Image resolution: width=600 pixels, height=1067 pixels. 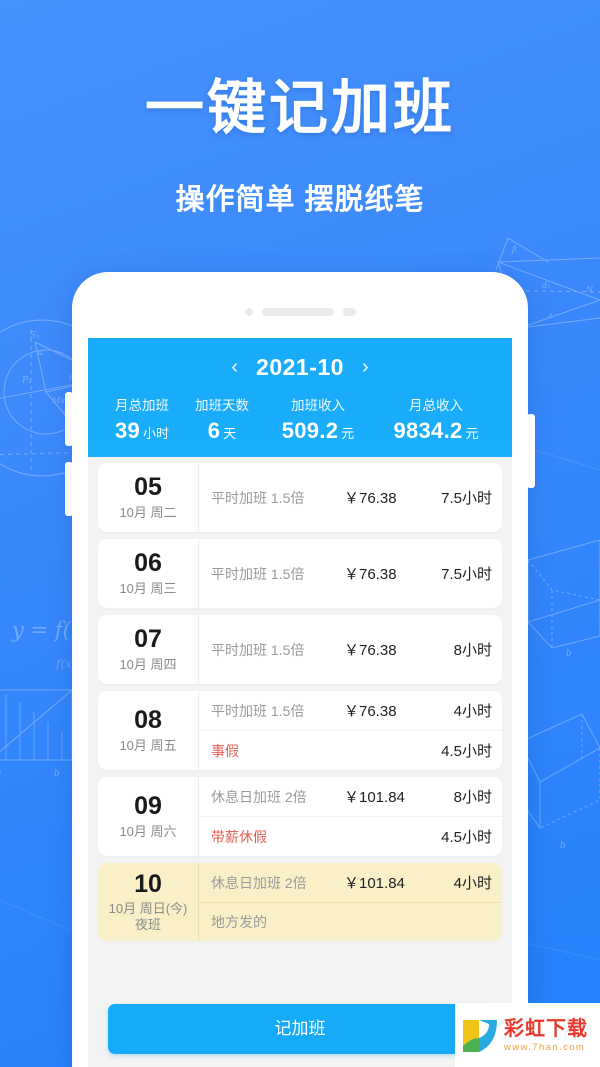 I want to click on stat-value: 509.2 元, so click(x=318, y=431).